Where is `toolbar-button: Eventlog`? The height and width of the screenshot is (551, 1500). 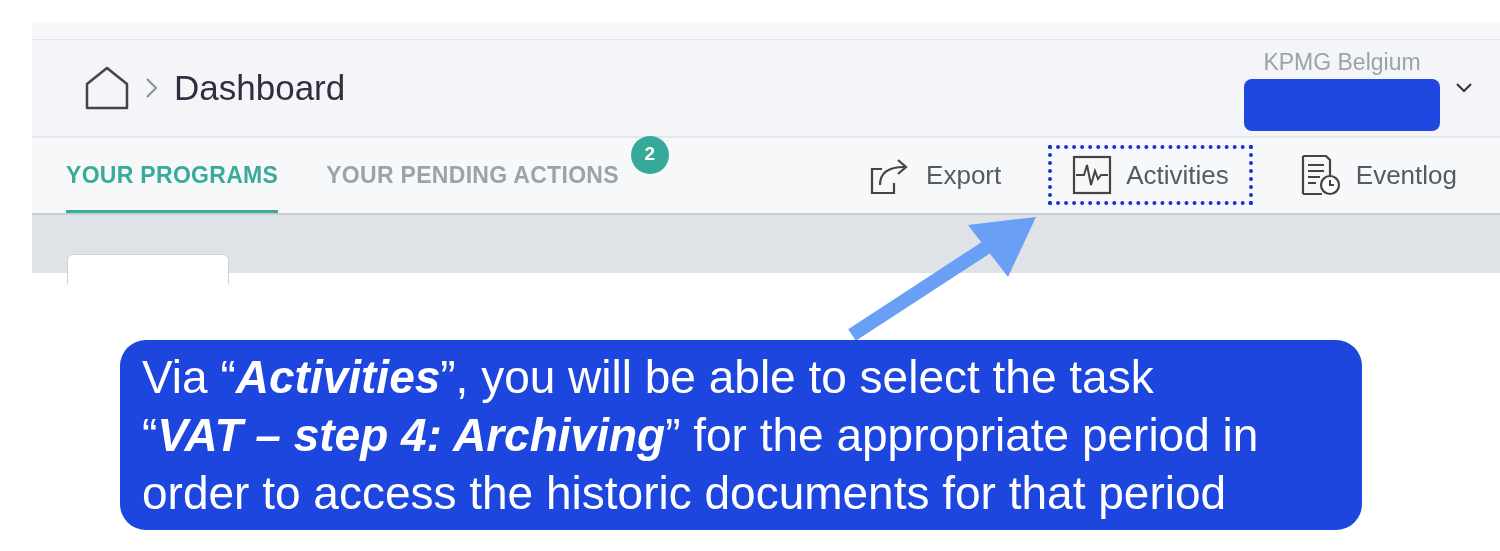
toolbar-button: Eventlog is located at coordinates (1378, 175).